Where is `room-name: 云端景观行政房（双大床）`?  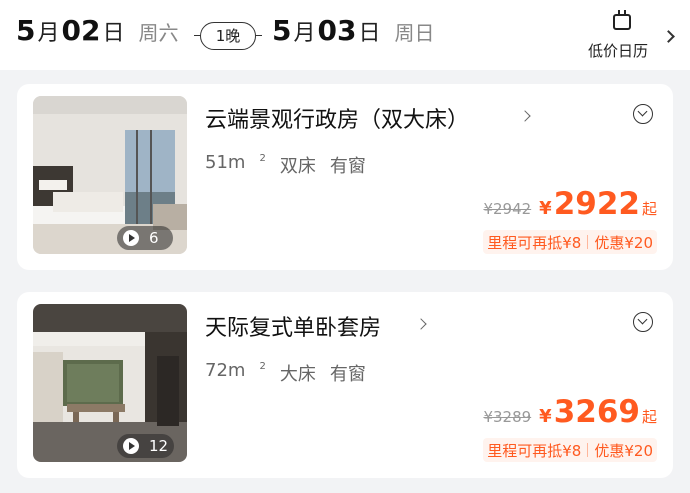 room-name: 云端景观行政房（双大床） is located at coordinates (337, 118).